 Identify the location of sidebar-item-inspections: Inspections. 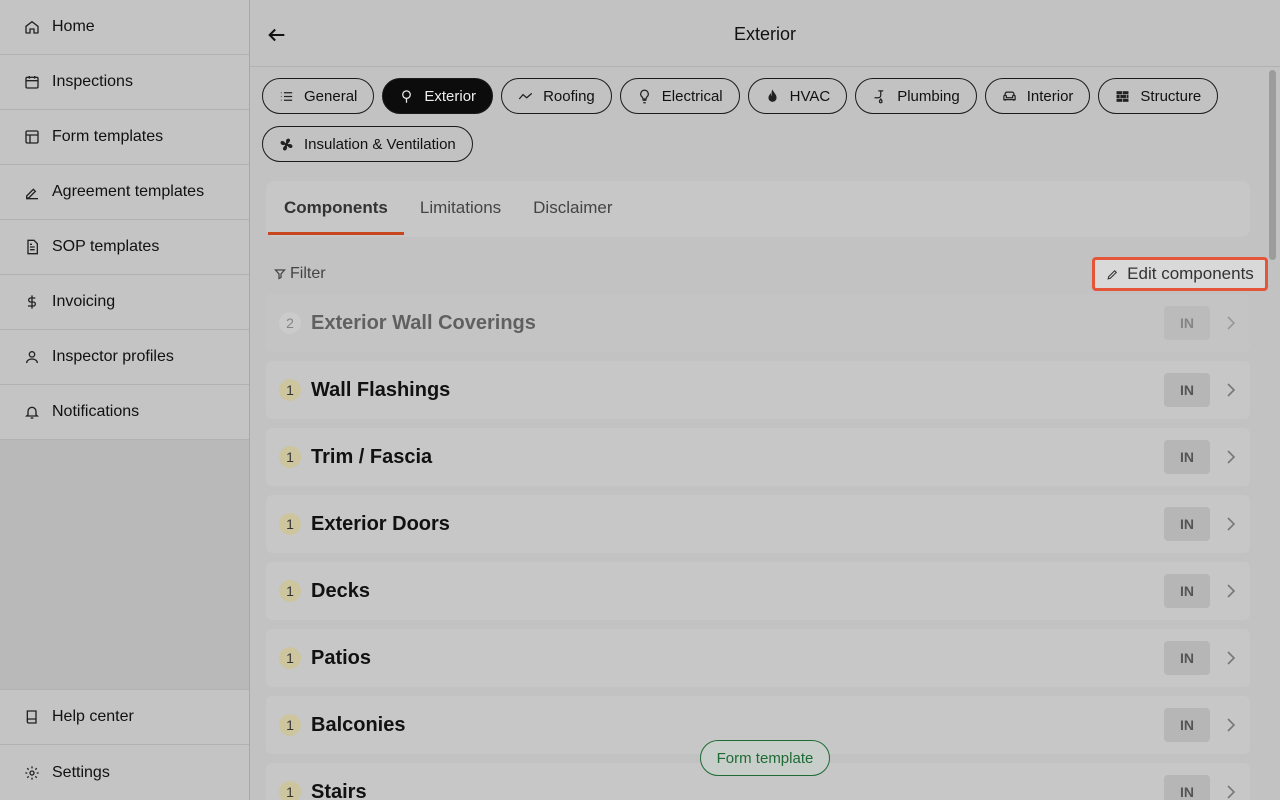
(124, 82).